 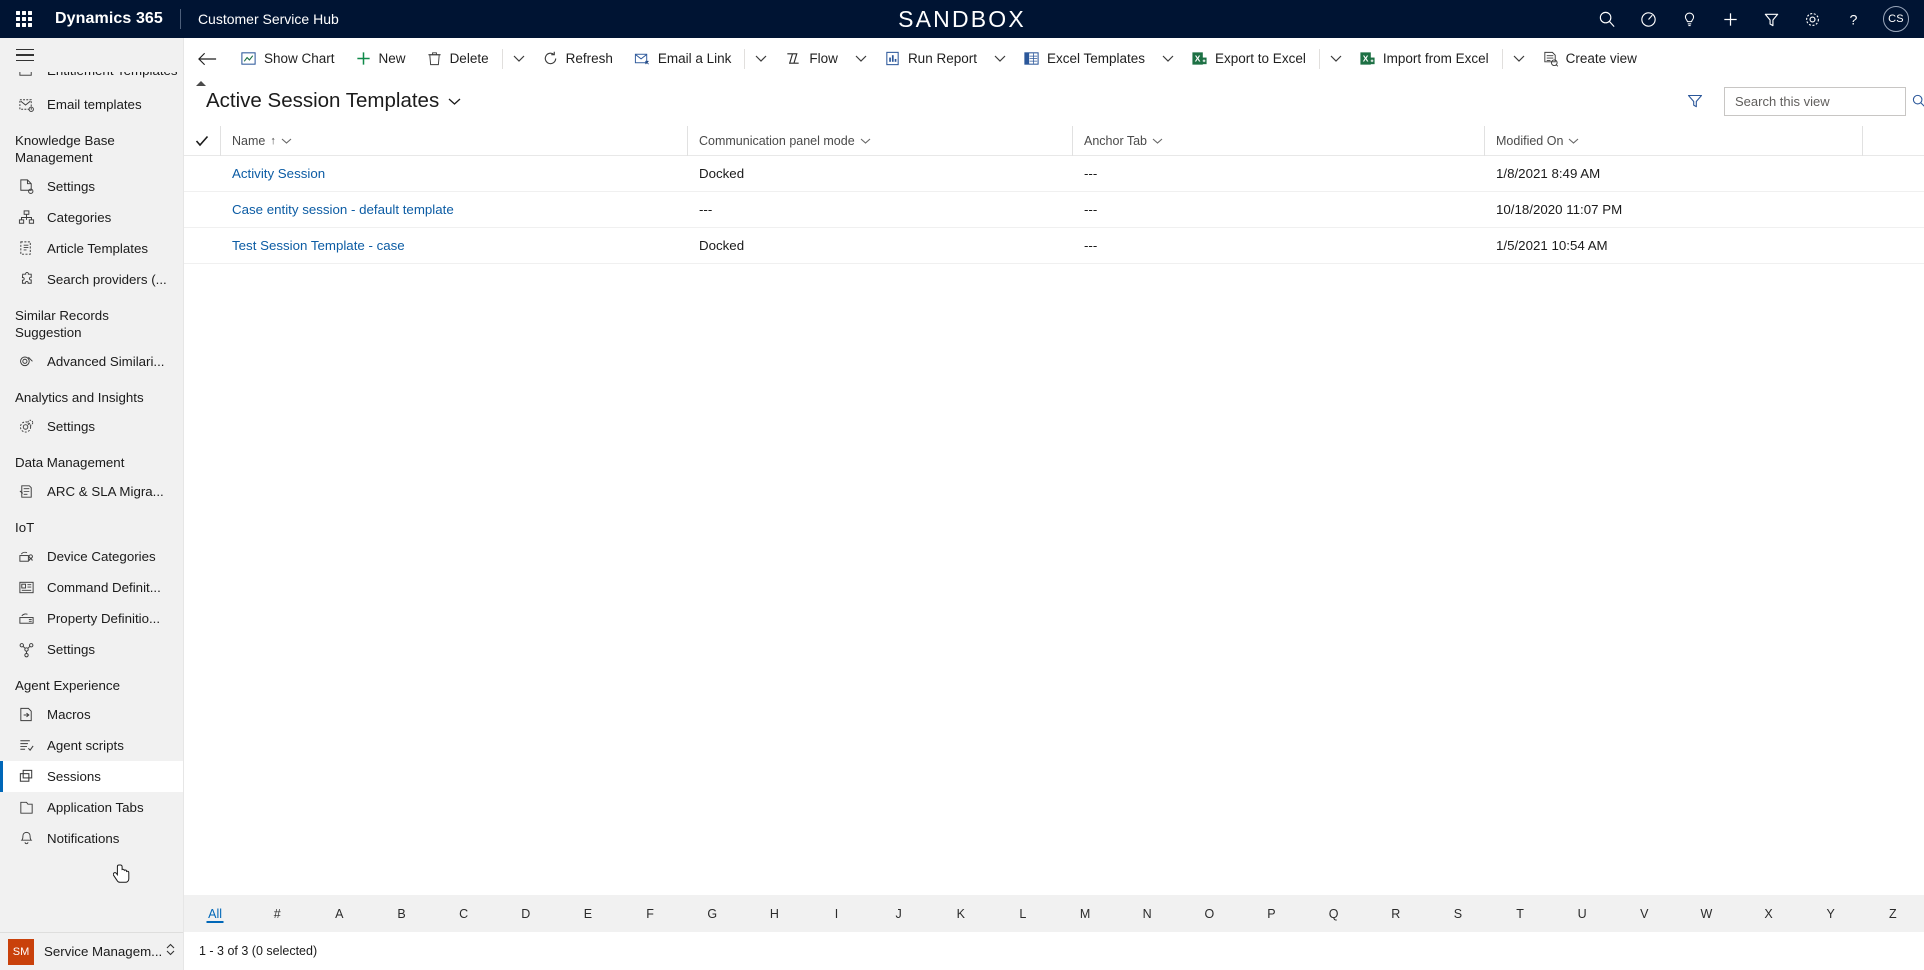 I want to click on cell-name: Case entity session - default template, so click(x=453, y=209).